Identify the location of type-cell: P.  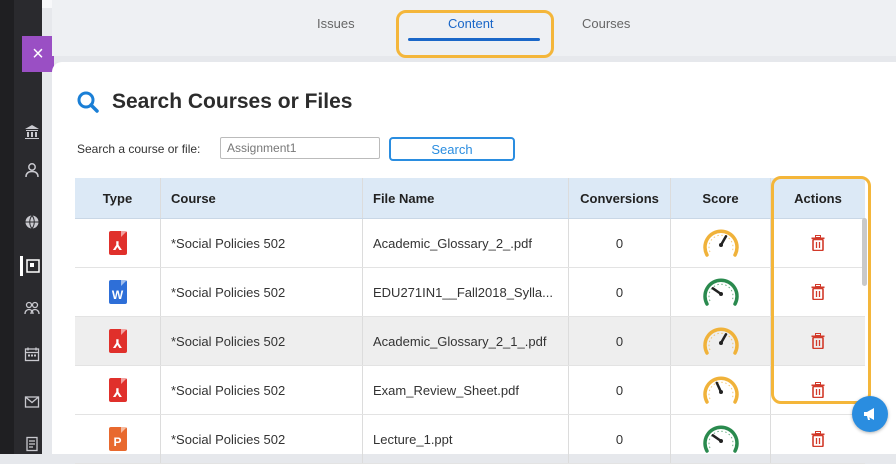
(118, 439).